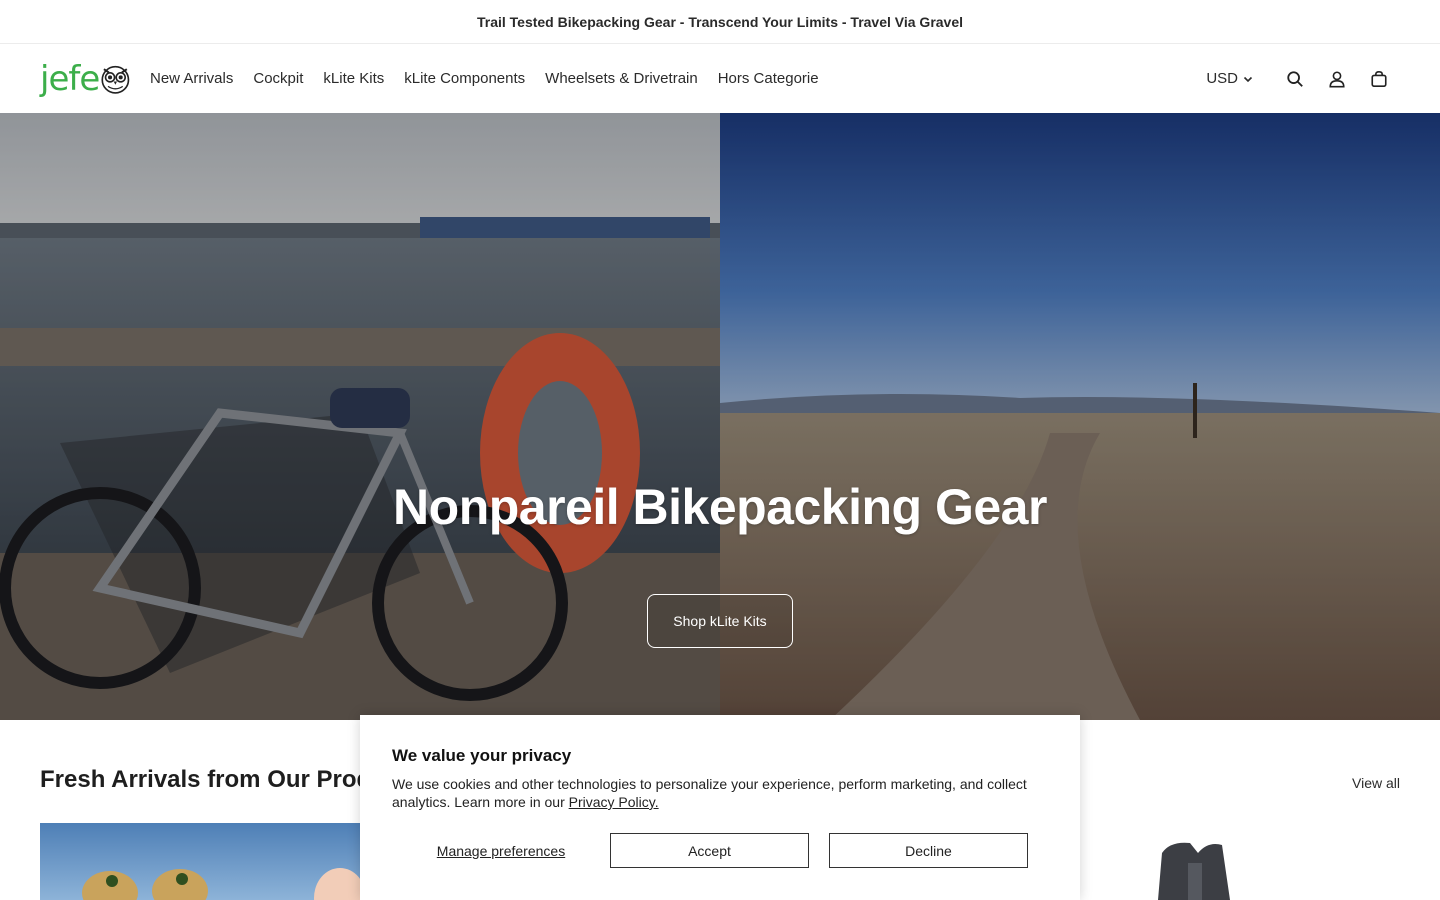 This screenshot has height=900, width=1440. I want to click on account-icon, so click(1337, 78).